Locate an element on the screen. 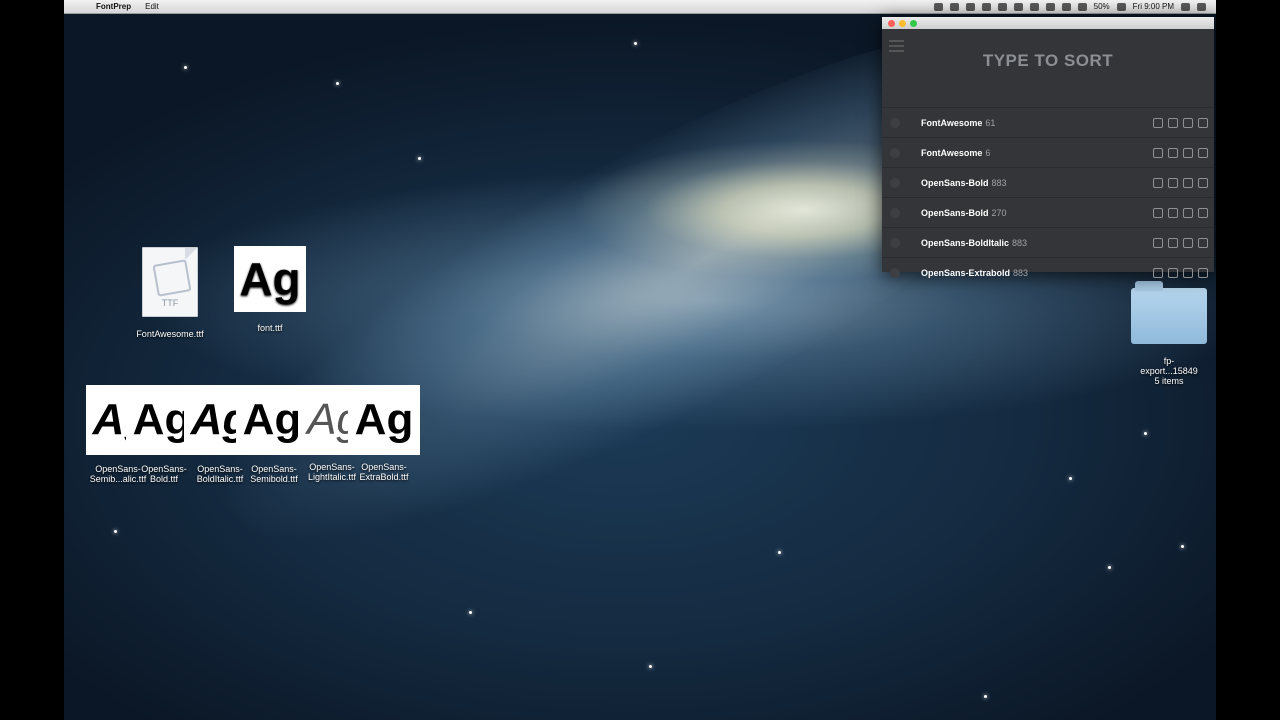 Image resolution: width=1280 pixels, height=720 pixels. close-button is located at coordinates (891, 23).